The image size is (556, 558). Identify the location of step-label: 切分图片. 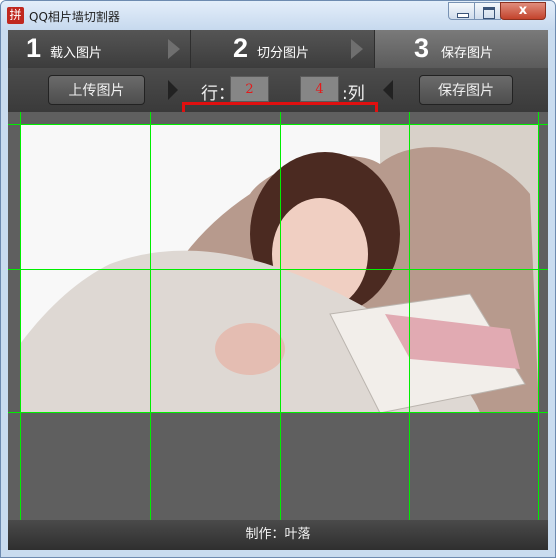
(283, 53).